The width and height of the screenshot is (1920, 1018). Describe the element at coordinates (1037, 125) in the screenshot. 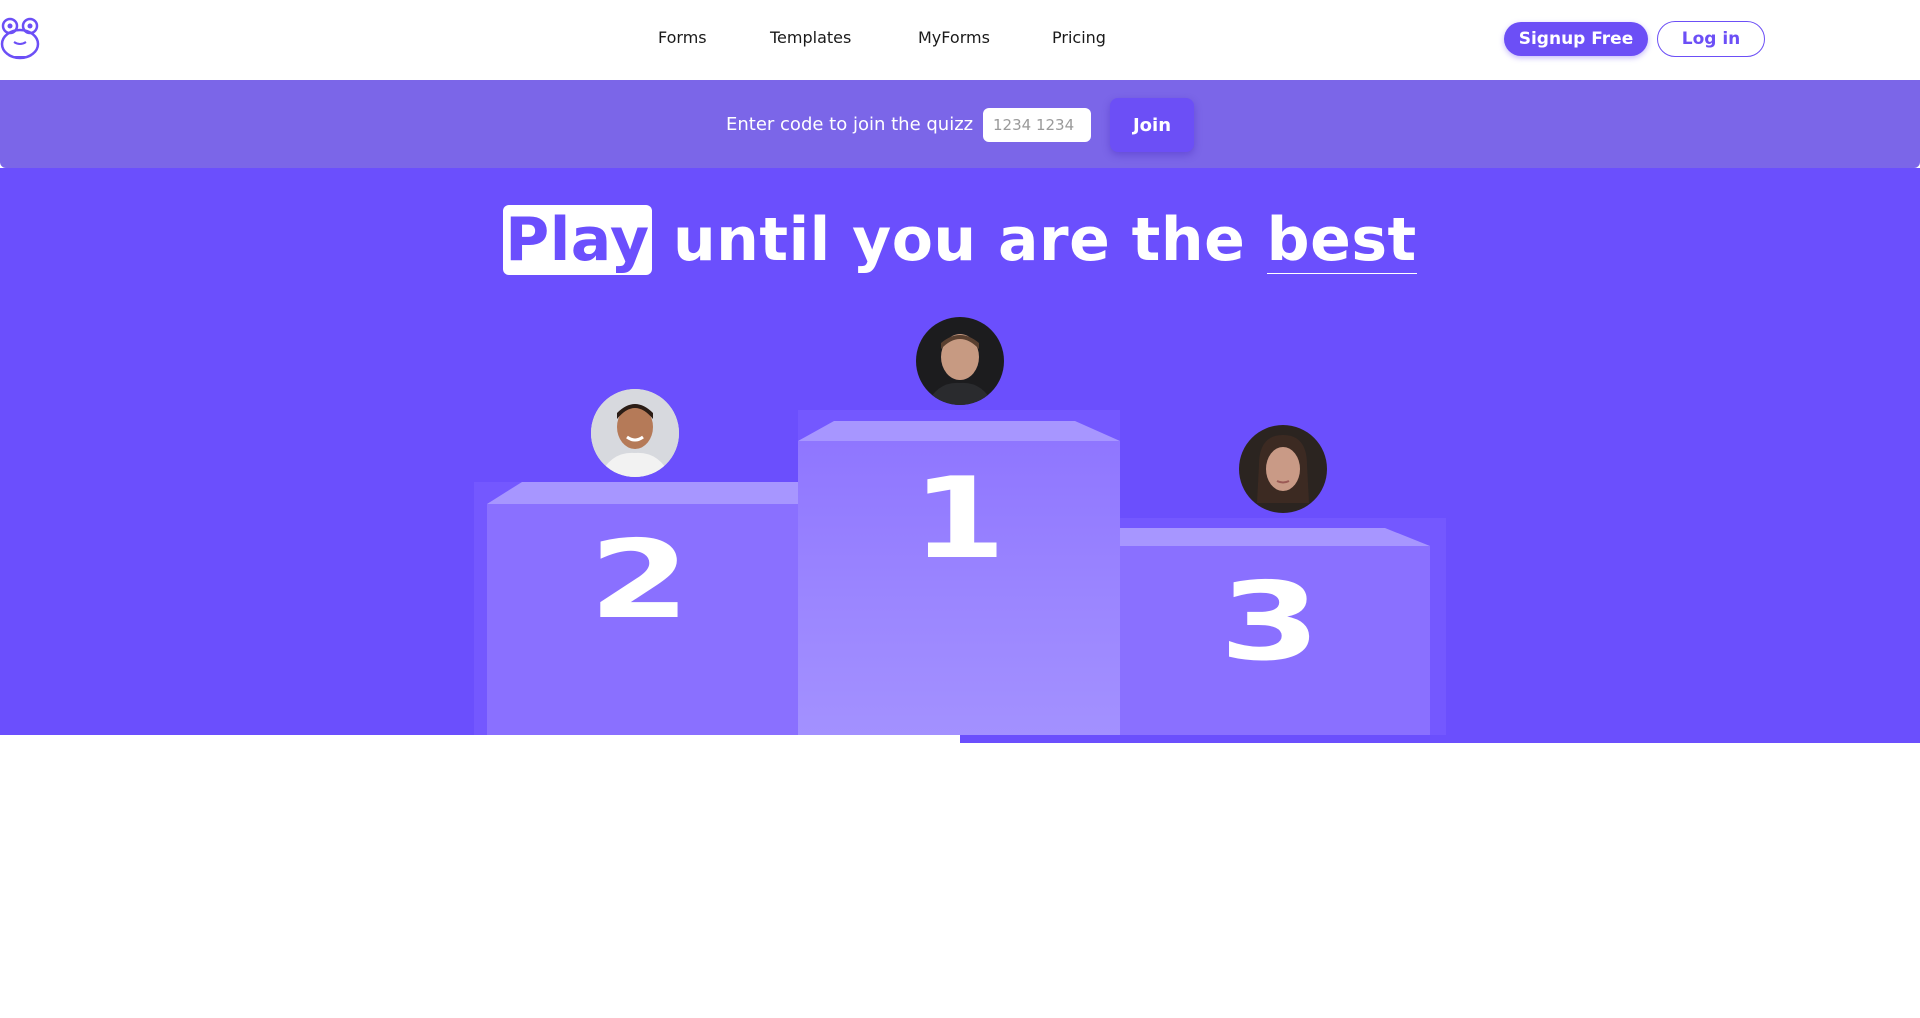

I see `quiz-code-input` at that location.